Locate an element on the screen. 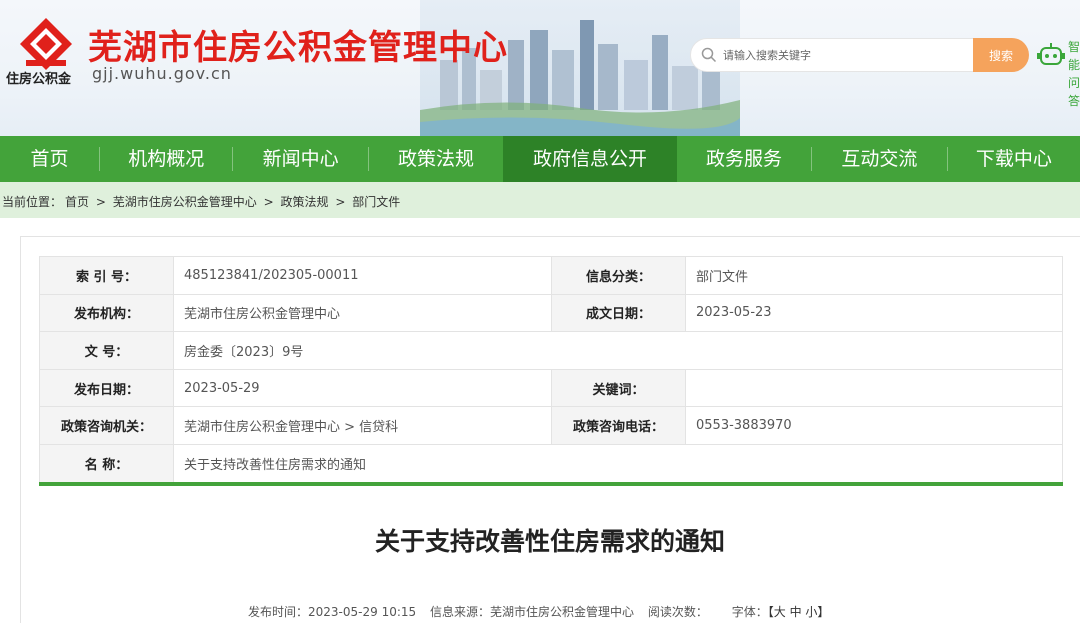 The image size is (1080, 623). info-table-divider is located at coordinates (551, 484).